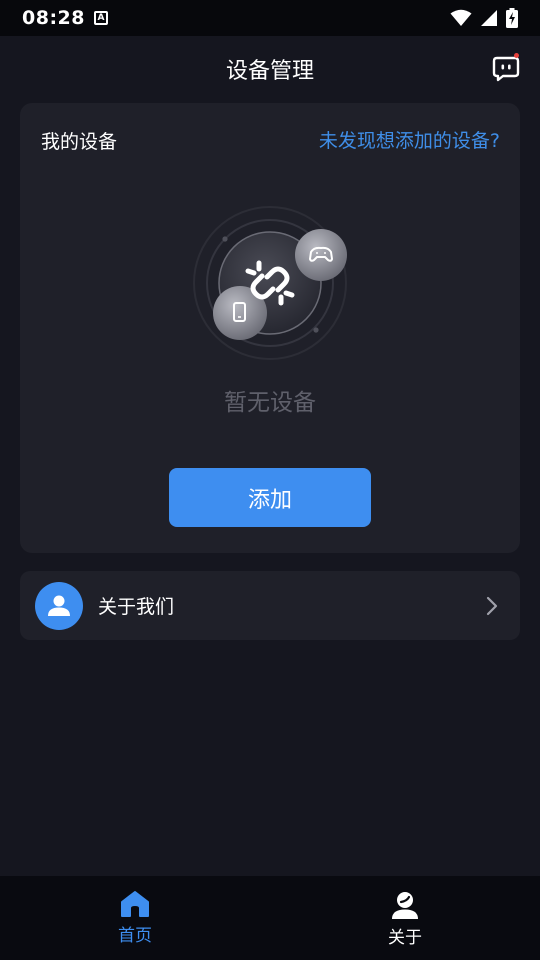 The image size is (540, 960). I want to click on empty-devices-illustration, so click(270, 283).